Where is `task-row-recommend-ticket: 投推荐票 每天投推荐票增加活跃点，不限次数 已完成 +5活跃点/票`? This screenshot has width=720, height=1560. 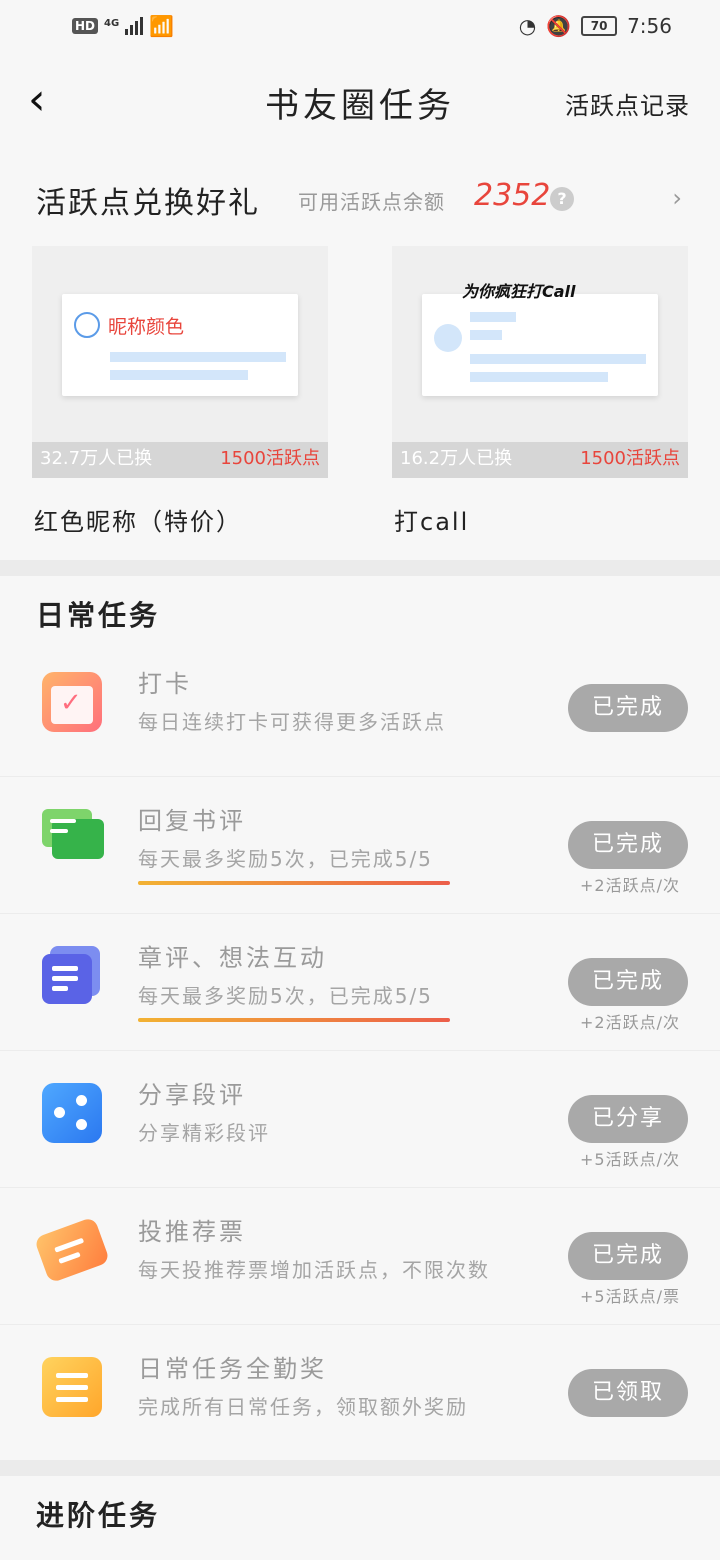
task-row-recommend-ticket: 投推荐票 每天投推荐票增加活跃点，不限次数 已完成 +5活跃点/票 is located at coordinates (360, 1256).